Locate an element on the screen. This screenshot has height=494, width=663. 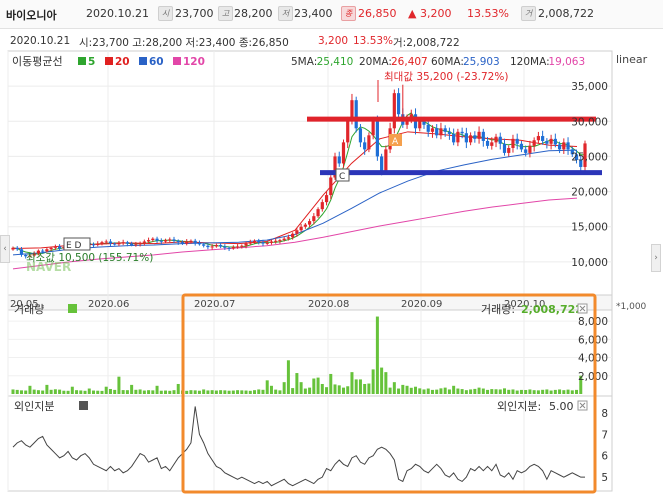
x-tick-label: 2020.08 is located at coordinates (328, 304).